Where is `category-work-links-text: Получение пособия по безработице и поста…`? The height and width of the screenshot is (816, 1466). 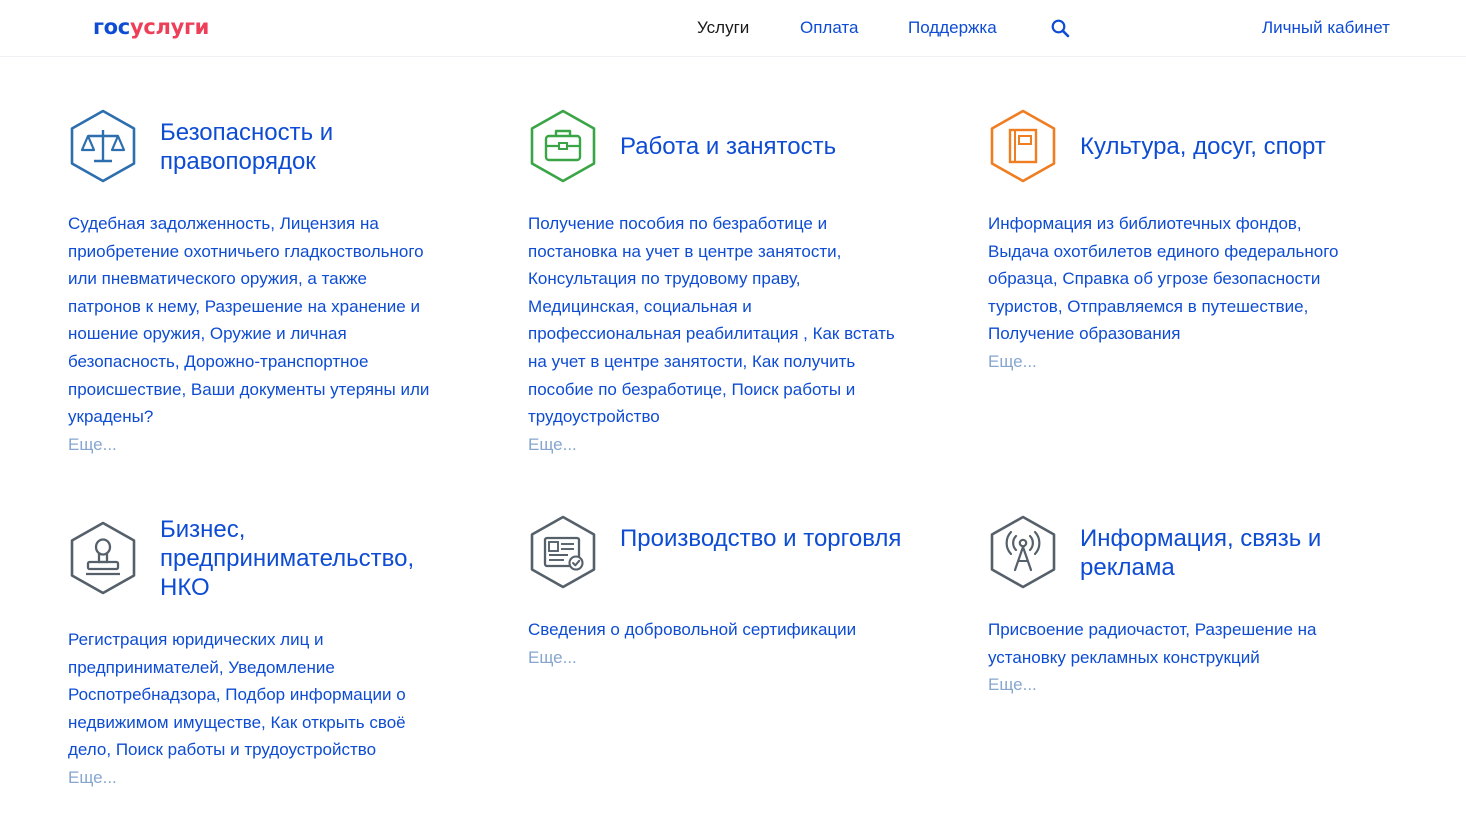
category-work-links-text: Получение пособия по безработице и поста… is located at coordinates (711, 320).